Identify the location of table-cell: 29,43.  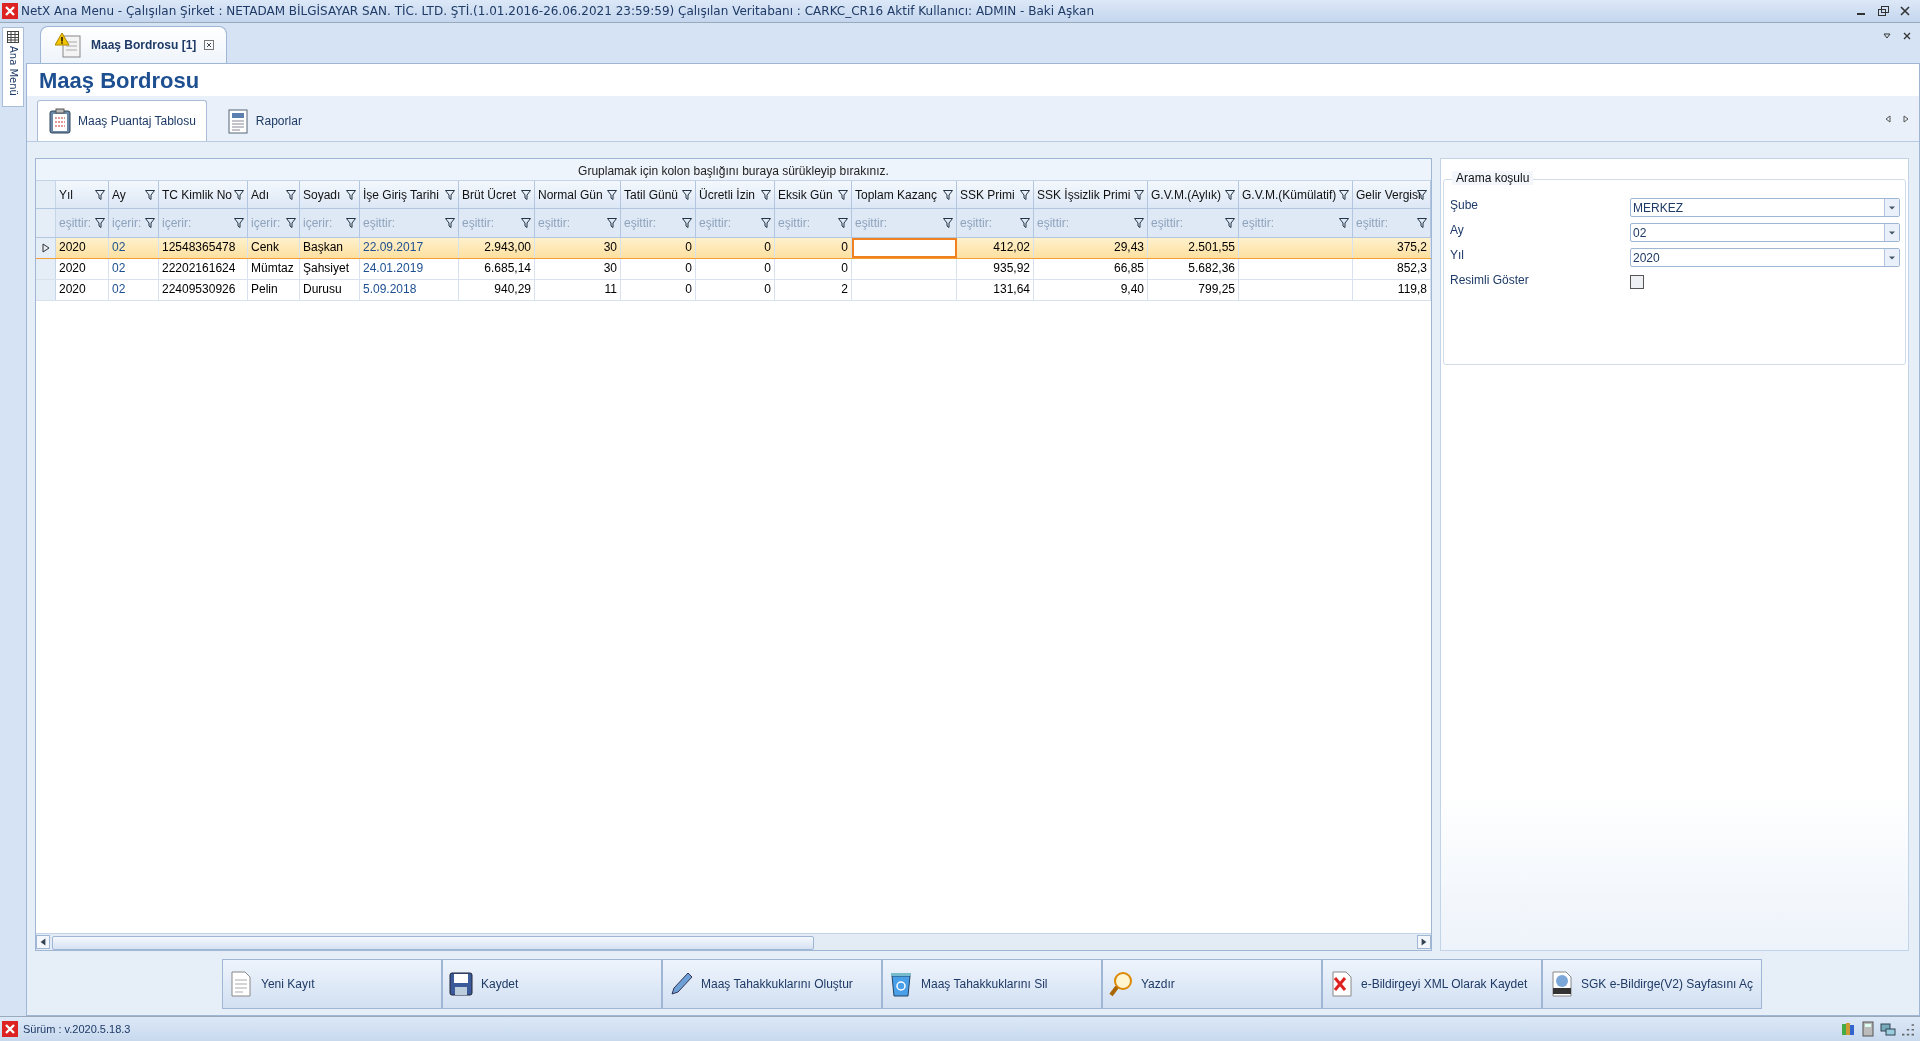
(1091, 248).